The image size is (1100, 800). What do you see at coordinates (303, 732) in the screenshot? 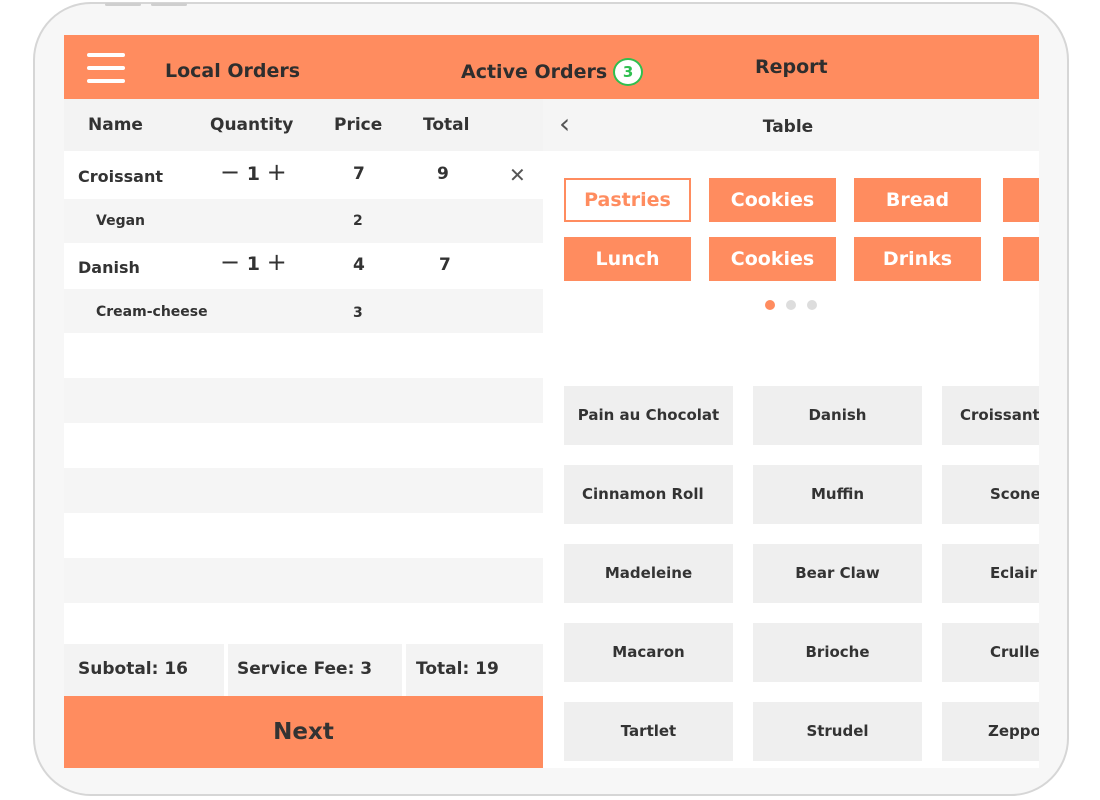
I see `next-button: Next` at bounding box center [303, 732].